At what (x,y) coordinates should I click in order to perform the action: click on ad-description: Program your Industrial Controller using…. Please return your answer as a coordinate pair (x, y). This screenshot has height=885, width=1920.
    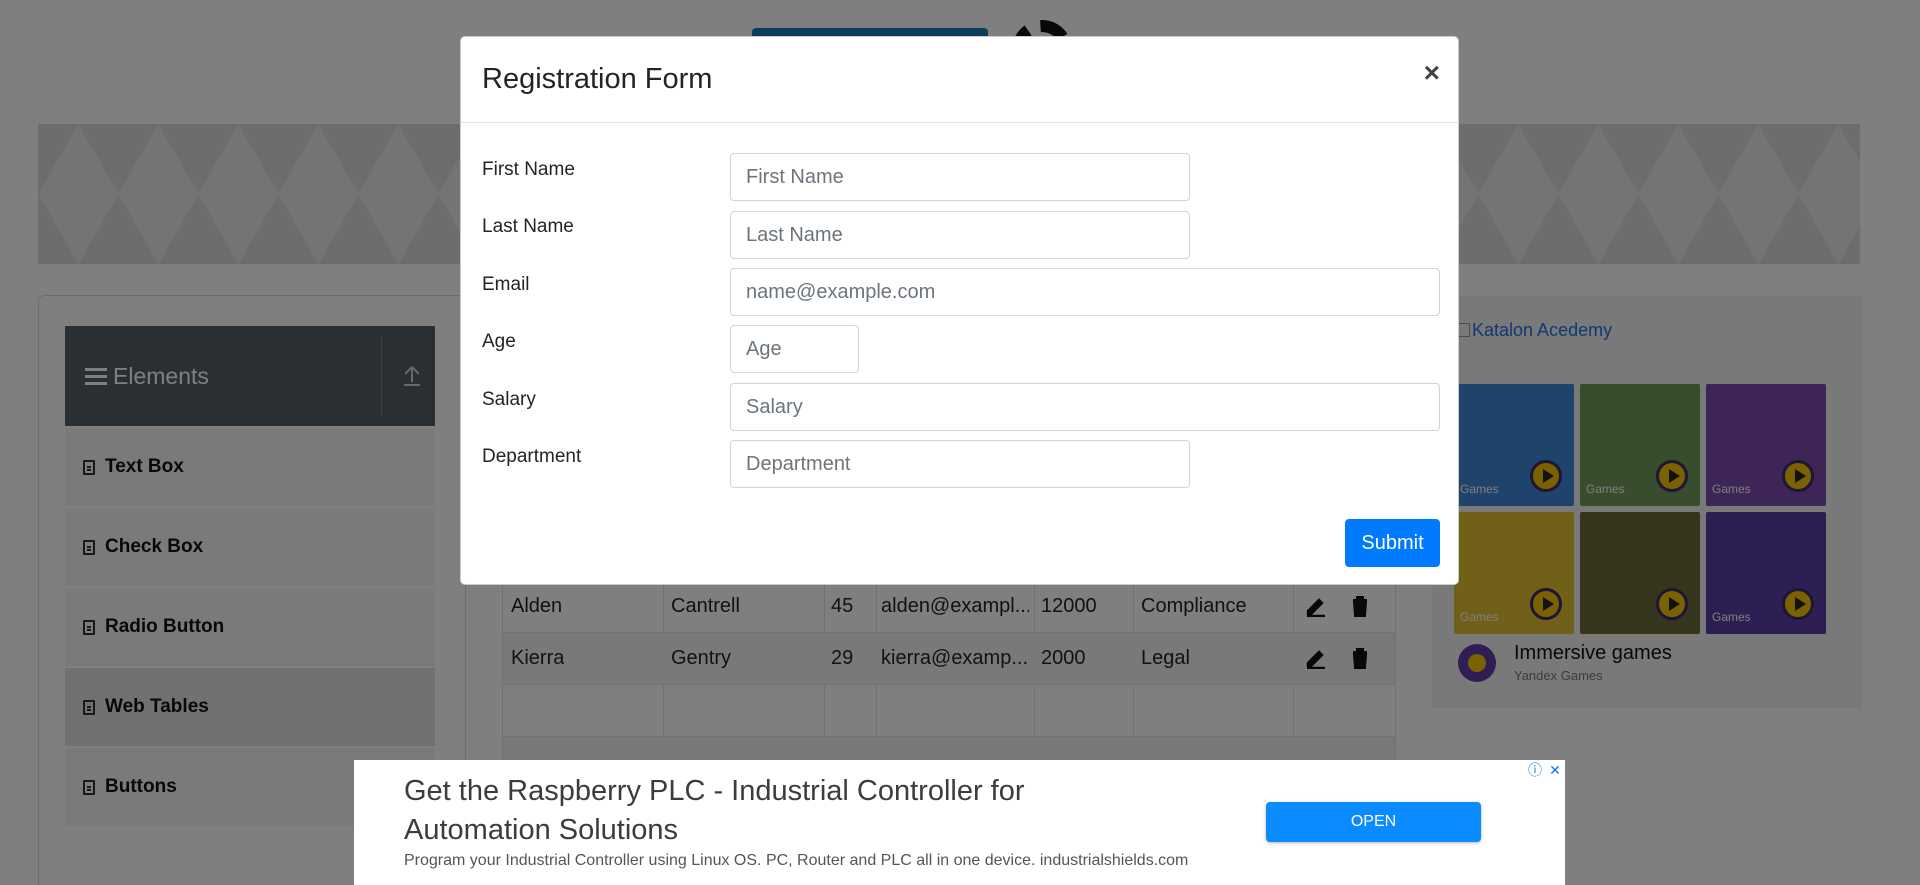
    Looking at the image, I should click on (796, 860).